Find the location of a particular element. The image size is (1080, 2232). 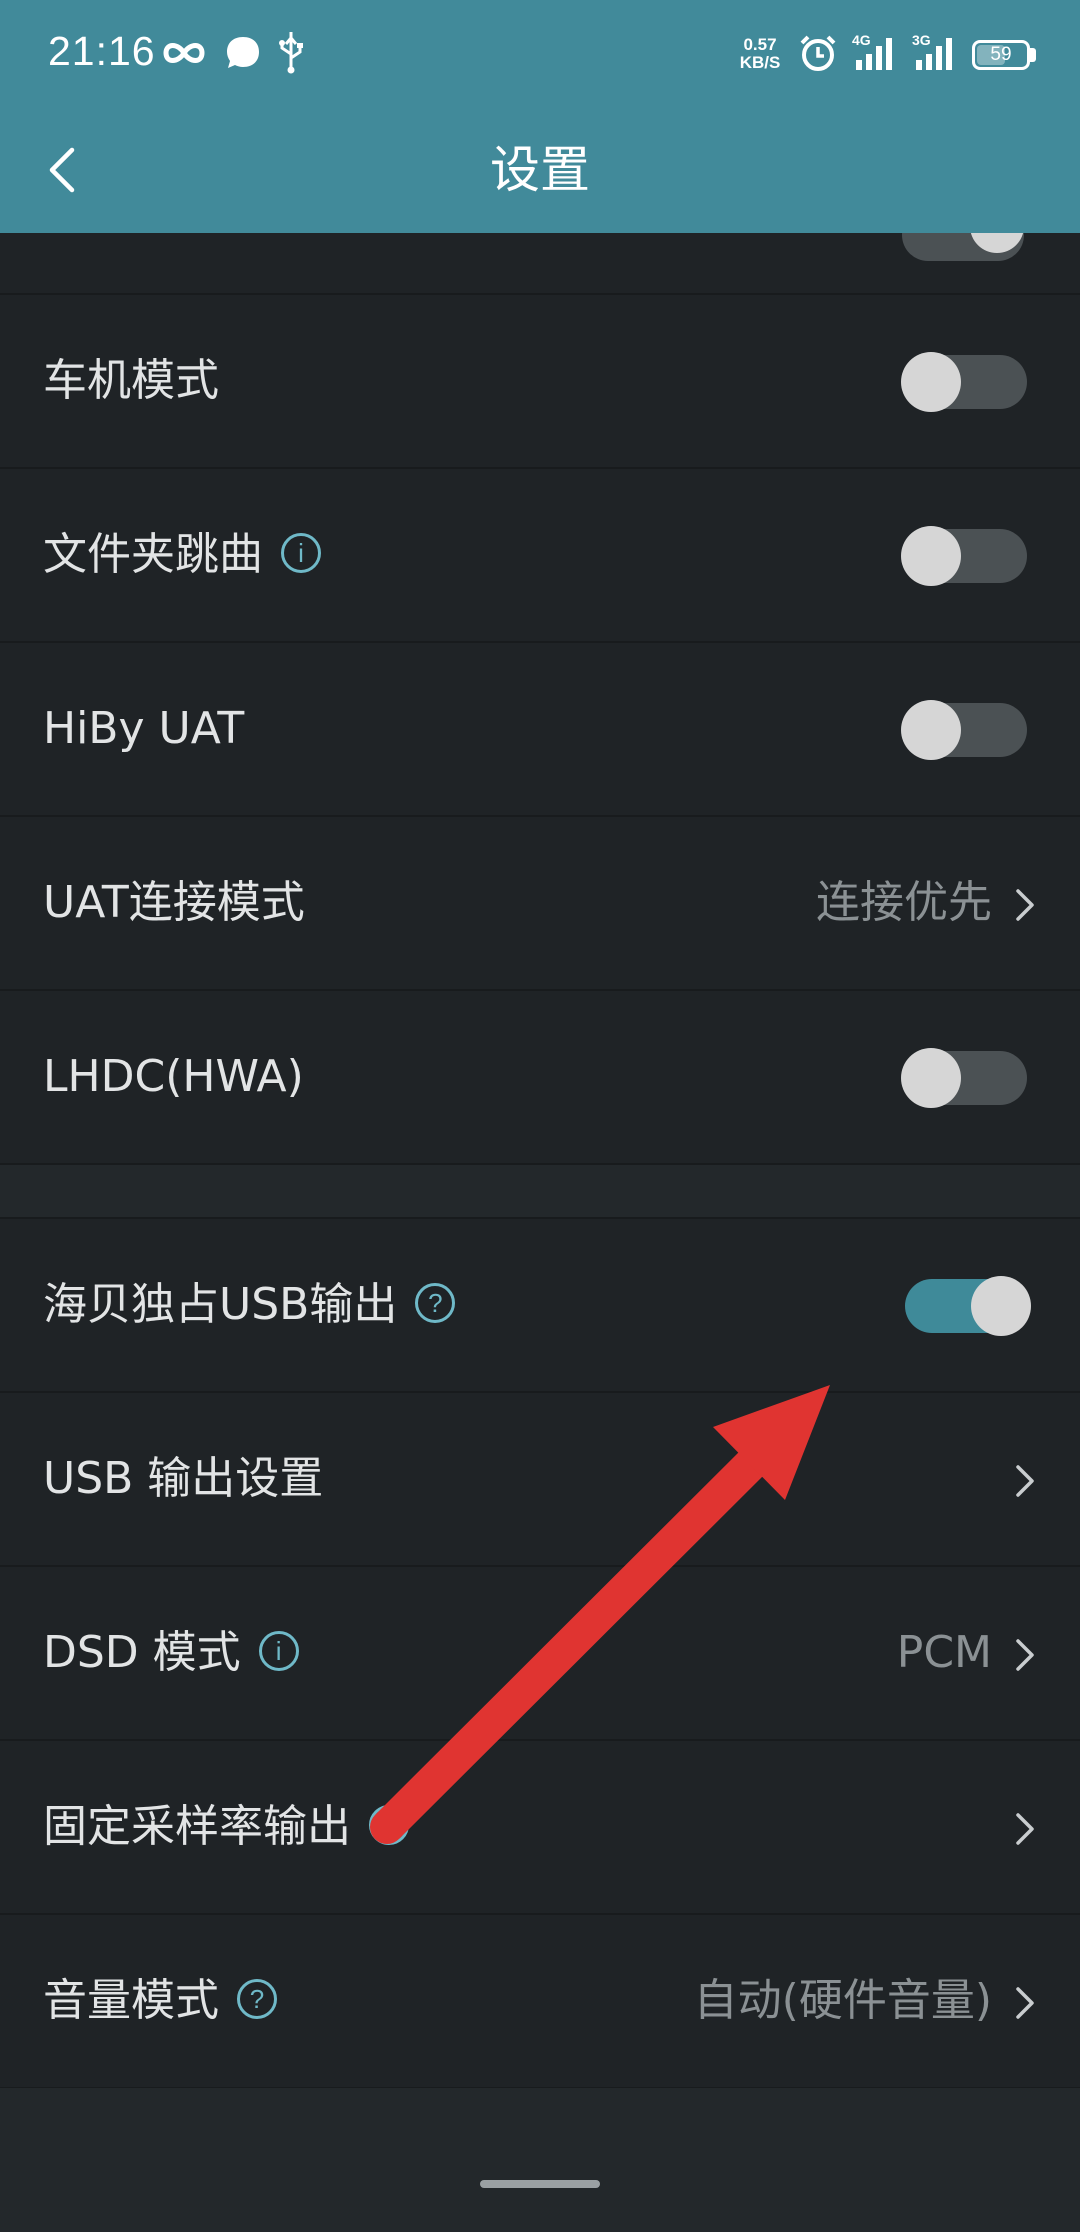

page-title: 设置 is located at coordinates (540, 170).